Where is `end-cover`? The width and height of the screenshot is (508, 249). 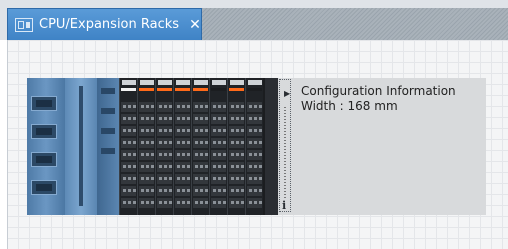
end-cover is located at coordinates (271, 146).